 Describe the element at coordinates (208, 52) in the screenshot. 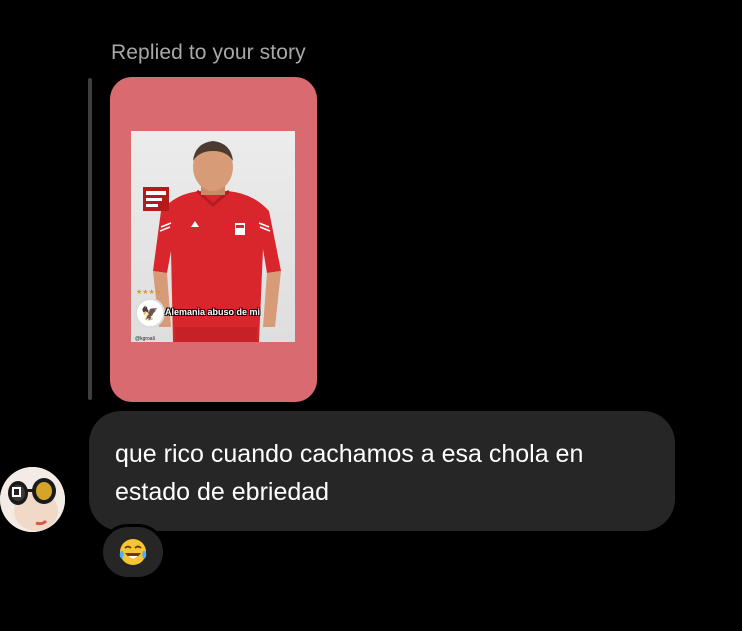

I see `replied-to-story-label: Replied to your story` at that location.